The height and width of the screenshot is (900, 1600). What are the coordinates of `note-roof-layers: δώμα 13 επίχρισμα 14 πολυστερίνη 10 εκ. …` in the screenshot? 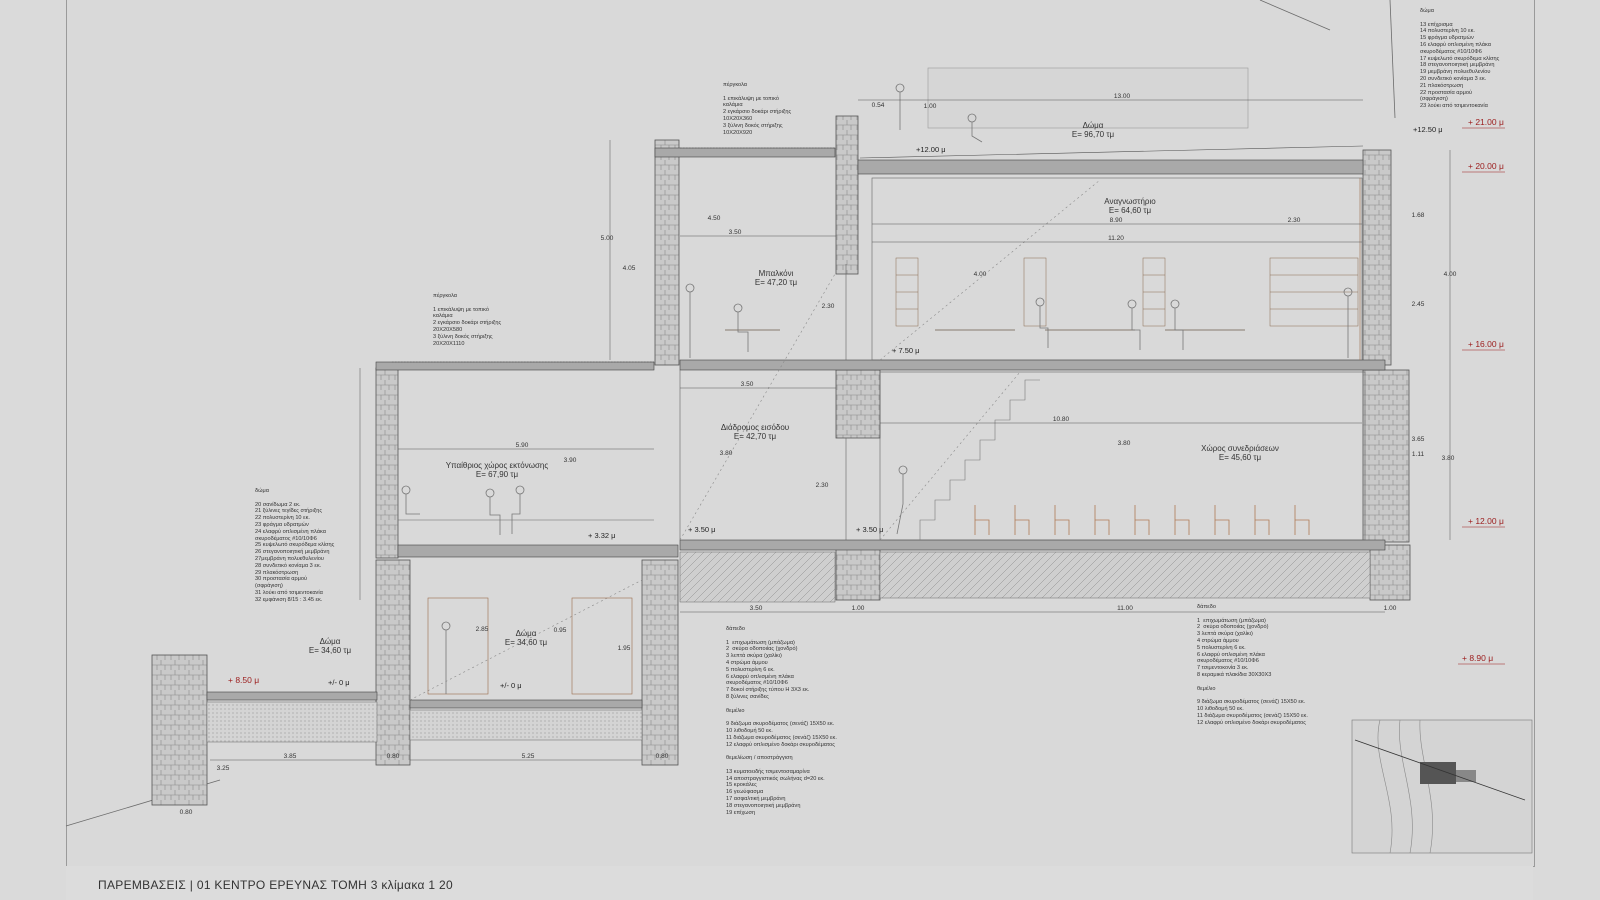 It's located at (1460, 59).